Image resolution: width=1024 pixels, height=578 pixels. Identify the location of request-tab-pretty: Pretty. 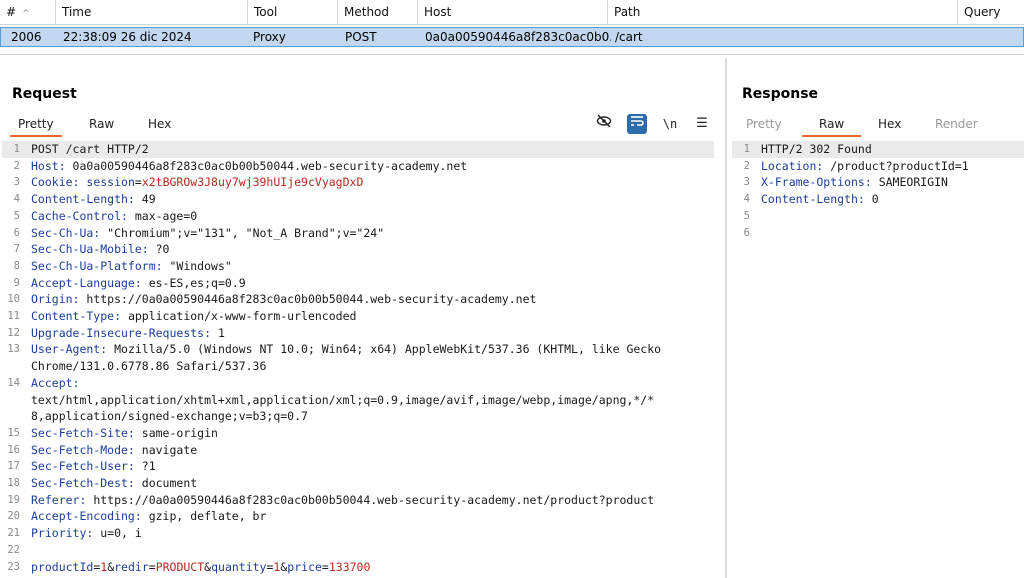
(36, 125).